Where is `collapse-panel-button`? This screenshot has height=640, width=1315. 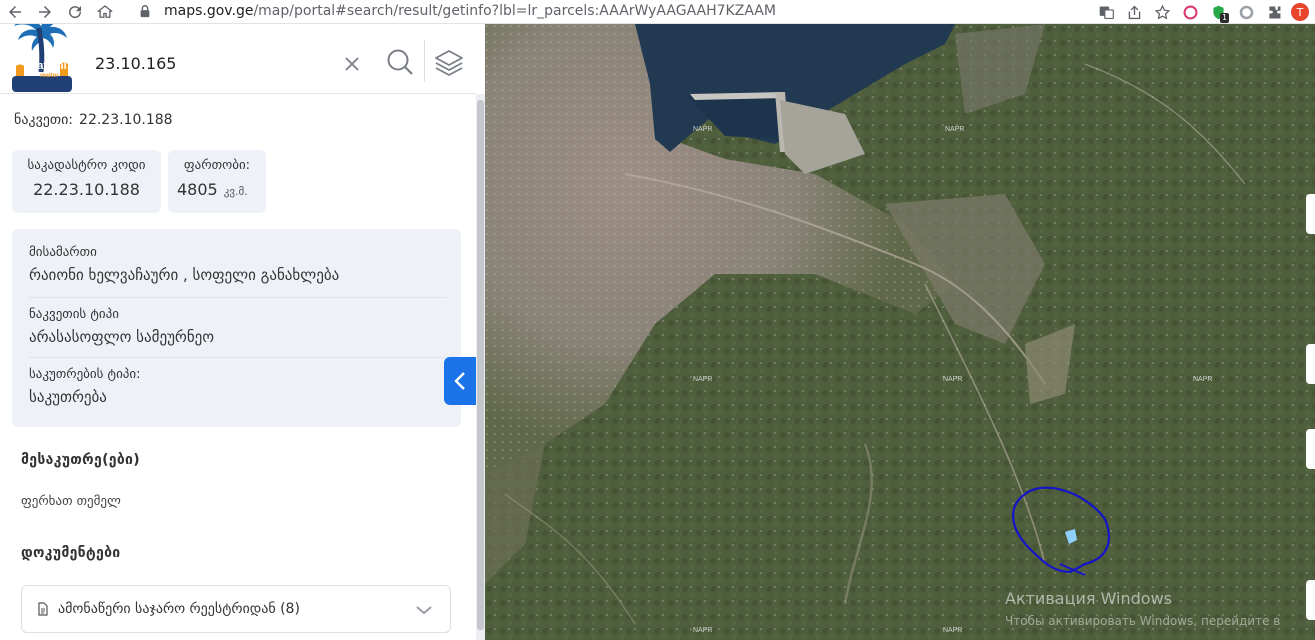
collapse-panel-button is located at coordinates (460, 381).